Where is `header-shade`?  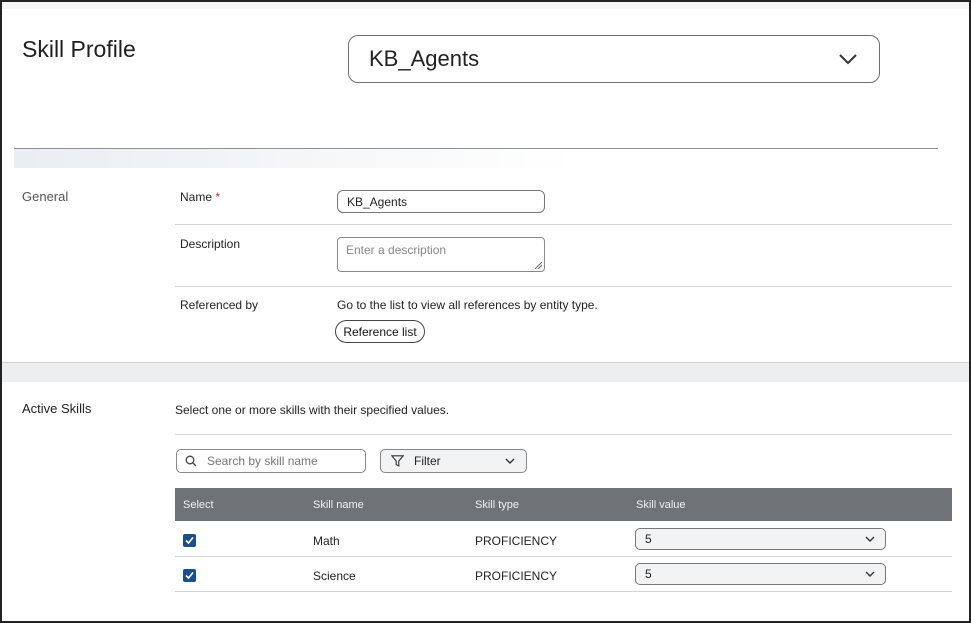 header-shade is located at coordinates (294, 158).